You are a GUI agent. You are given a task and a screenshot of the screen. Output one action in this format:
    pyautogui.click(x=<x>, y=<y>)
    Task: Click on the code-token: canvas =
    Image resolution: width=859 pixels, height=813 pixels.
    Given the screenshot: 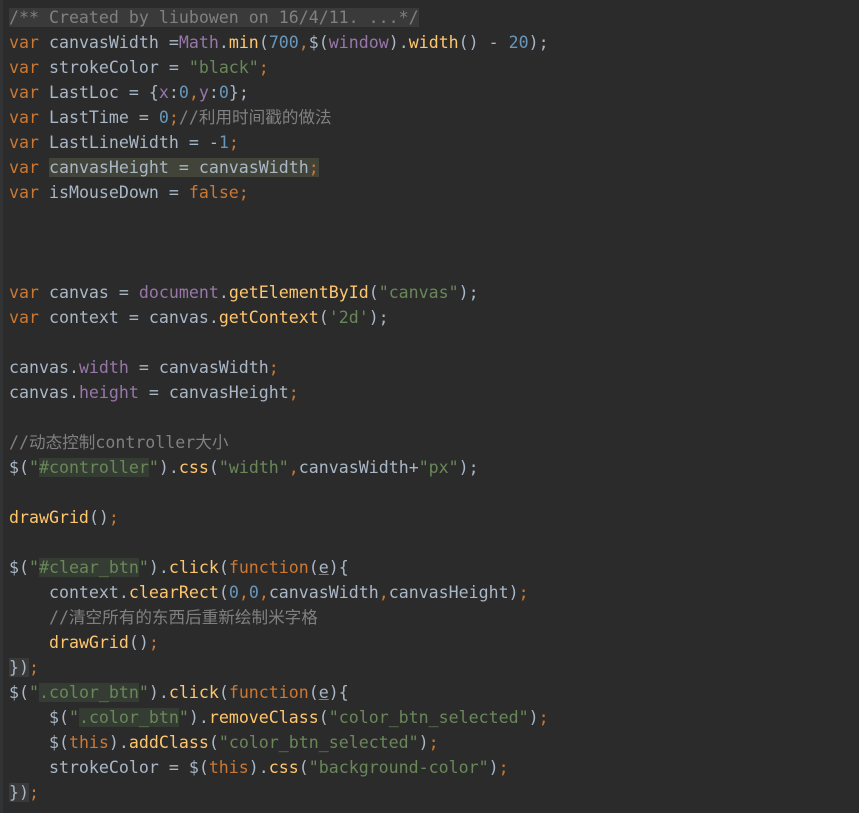 What is the action you would take?
    pyautogui.click(x=88, y=292)
    